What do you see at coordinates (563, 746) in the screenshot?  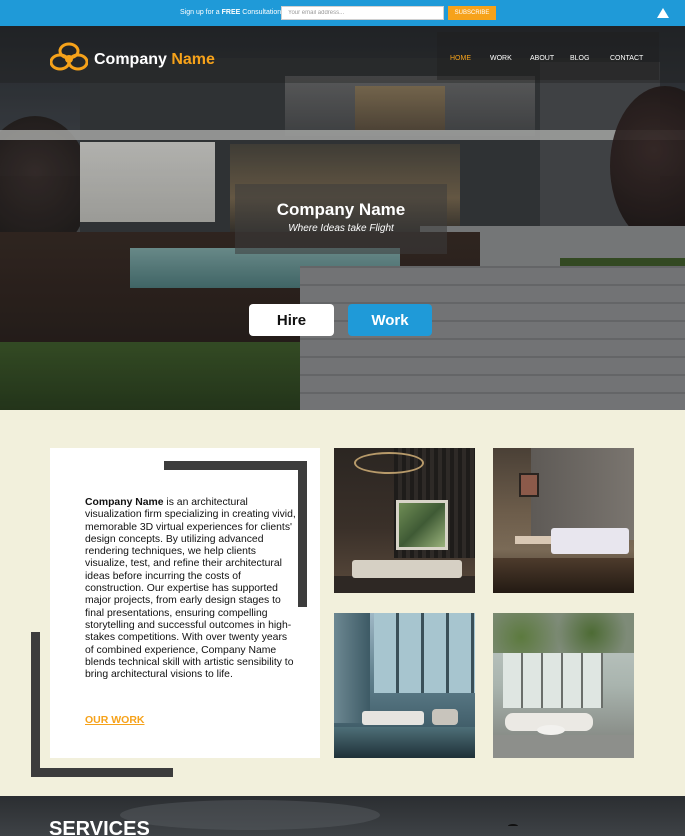 I see `thumb4-floor` at bounding box center [563, 746].